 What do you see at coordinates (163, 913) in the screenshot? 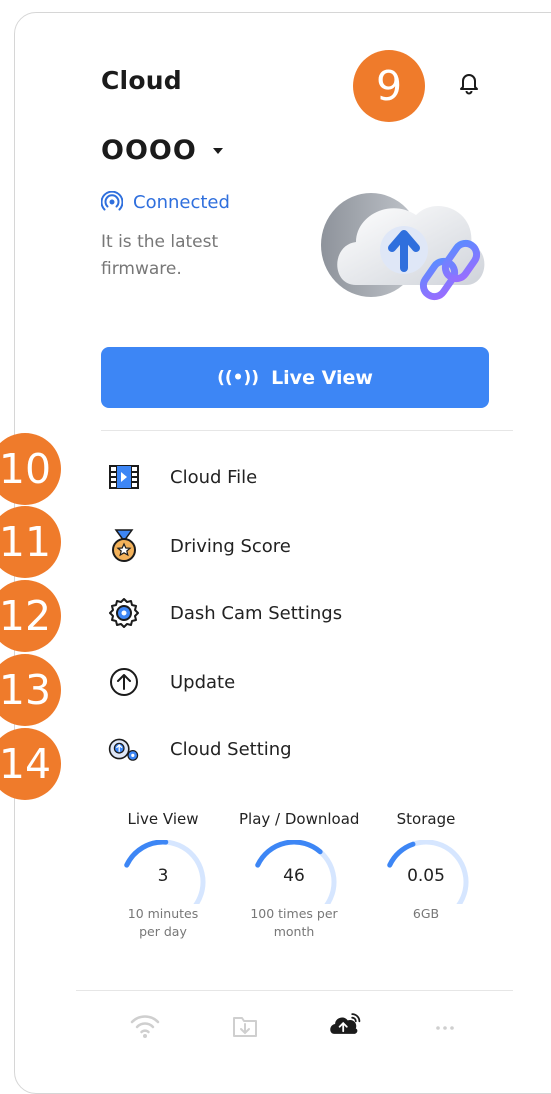
I see `stat-subtitle-line: 10 minutes` at bounding box center [163, 913].